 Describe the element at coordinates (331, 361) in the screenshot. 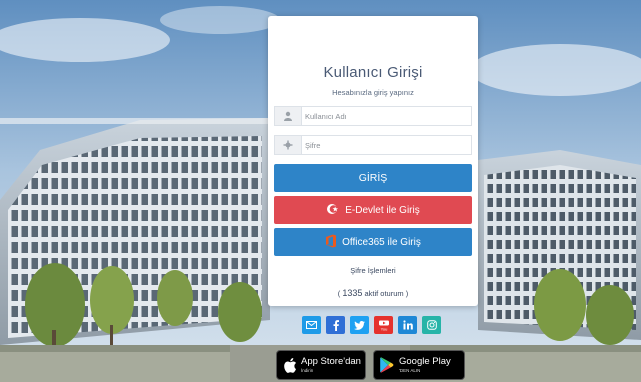

I see `app-store-main-label: App Store'dan` at that location.